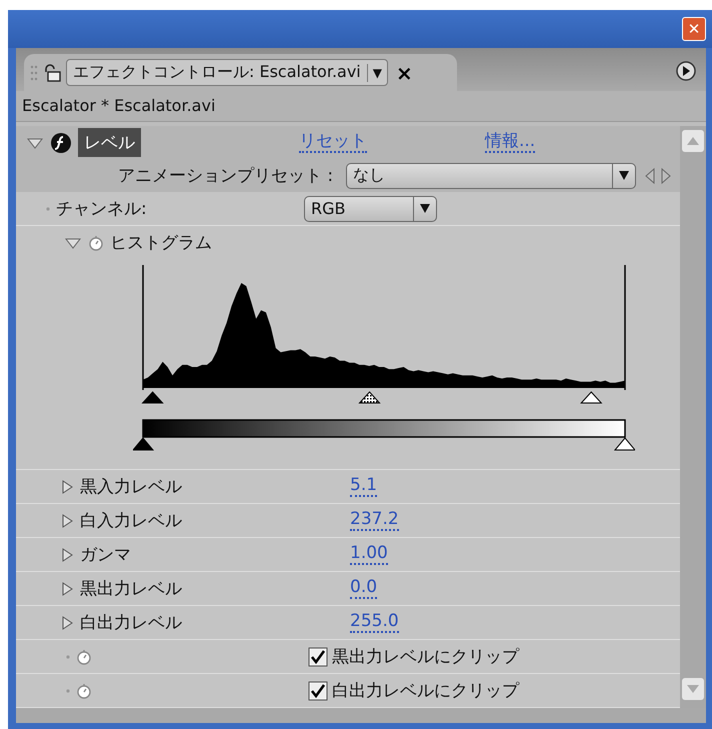 The width and height of the screenshot is (712, 729). I want to click on reset-link: リセット, so click(333, 142).